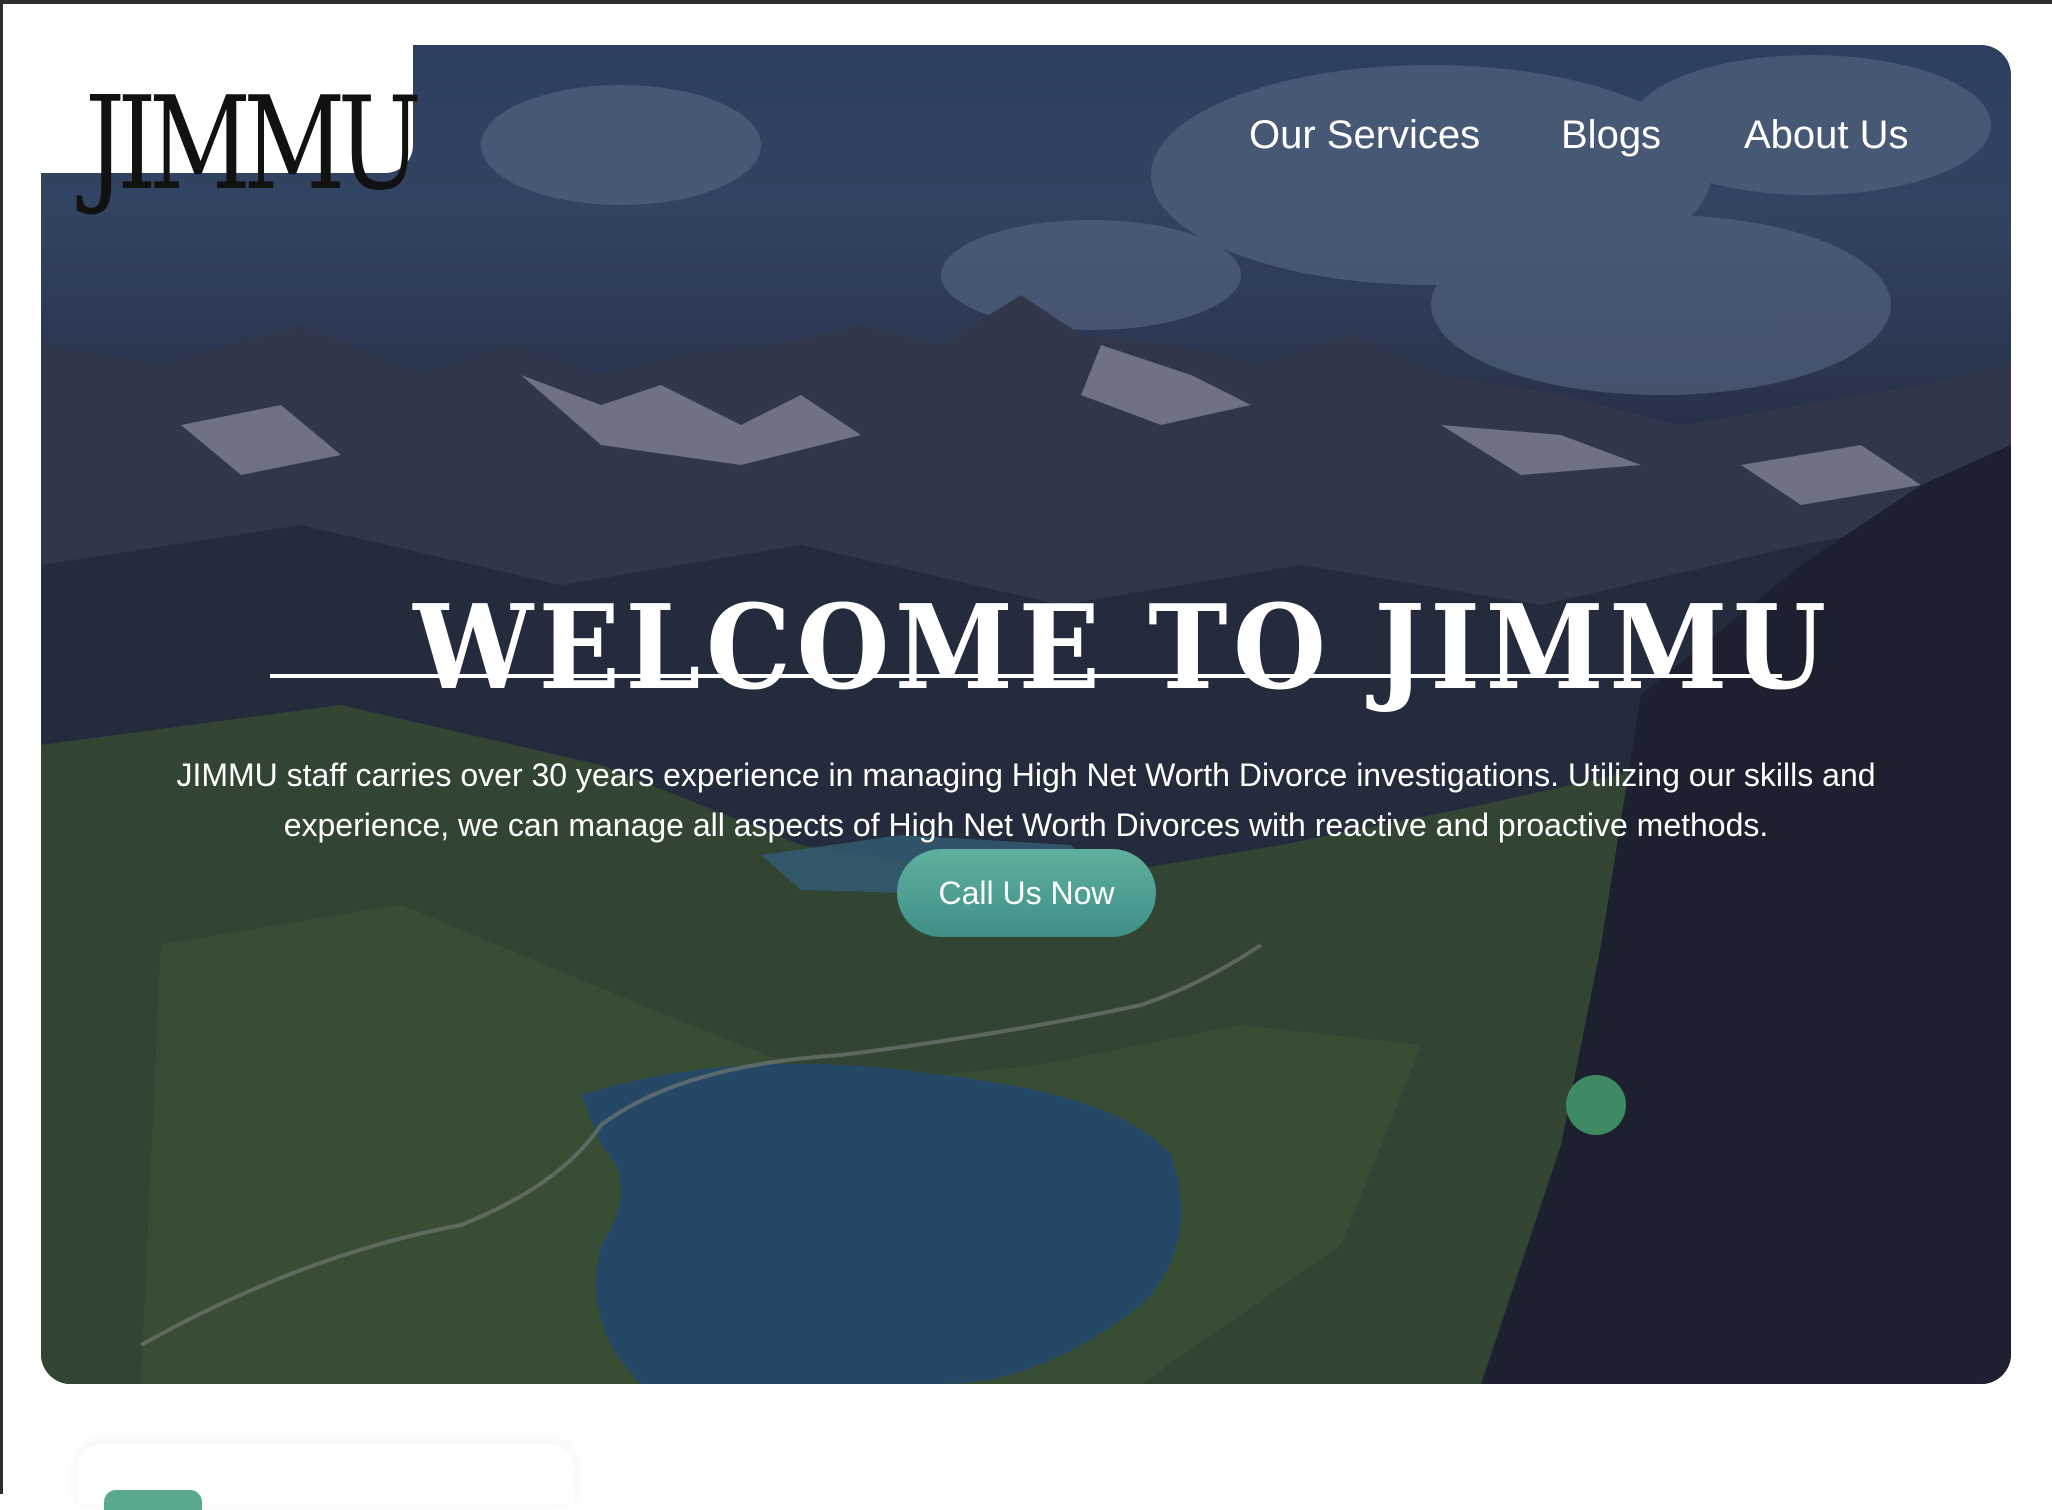 The width and height of the screenshot is (2052, 1510). What do you see at coordinates (253, 144) in the screenshot?
I see `brand-logo: JIMMU` at bounding box center [253, 144].